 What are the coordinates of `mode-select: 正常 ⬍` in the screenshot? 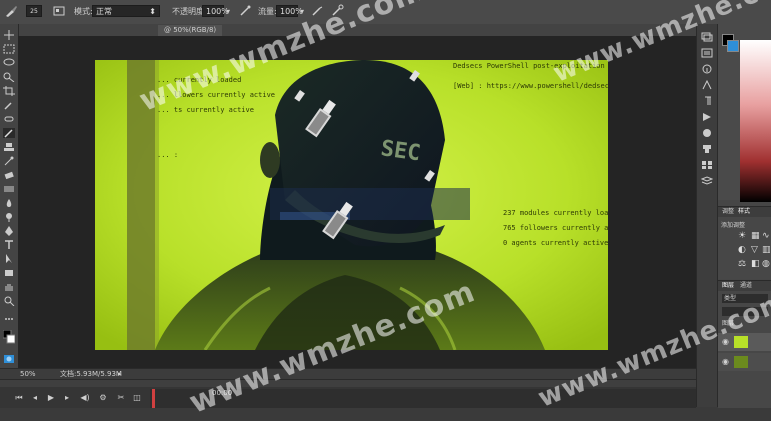 It's located at (126, 11).